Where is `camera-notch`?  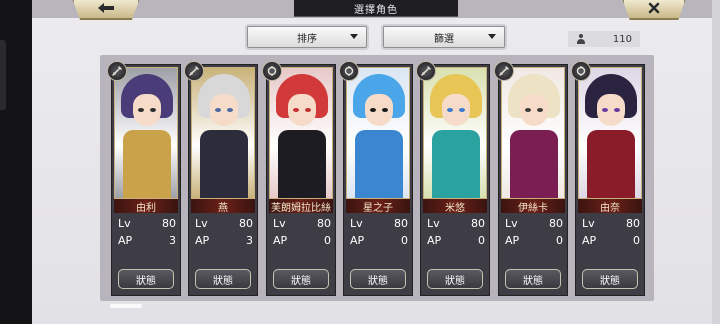 camera-notch is located at coordinates (3, 75).